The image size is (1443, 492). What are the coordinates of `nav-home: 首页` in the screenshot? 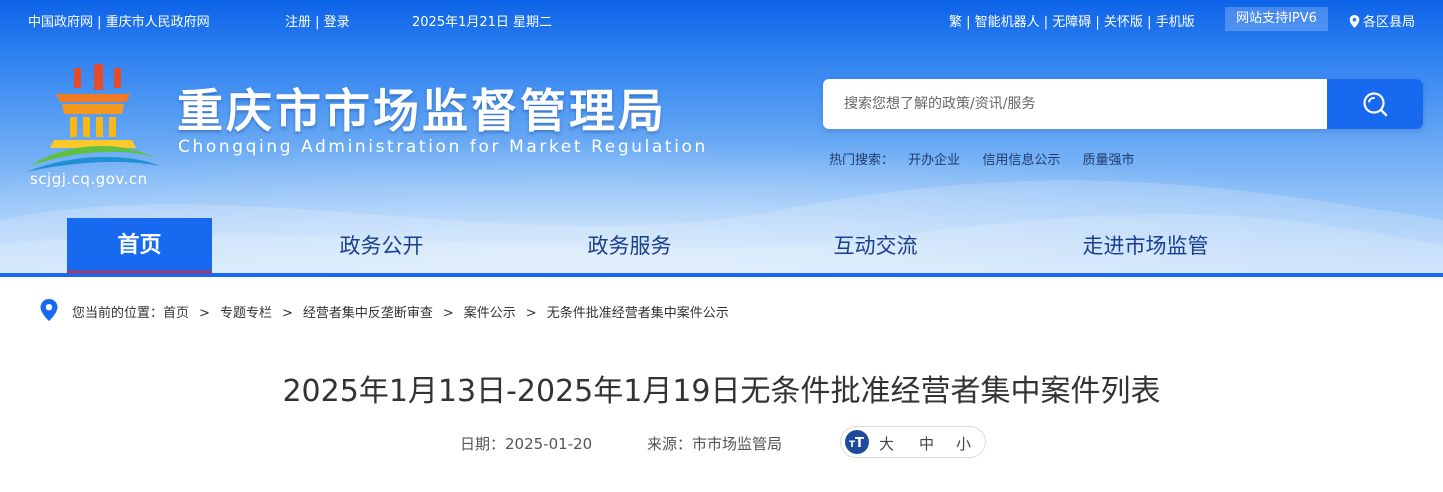 It's located at (139, 247).